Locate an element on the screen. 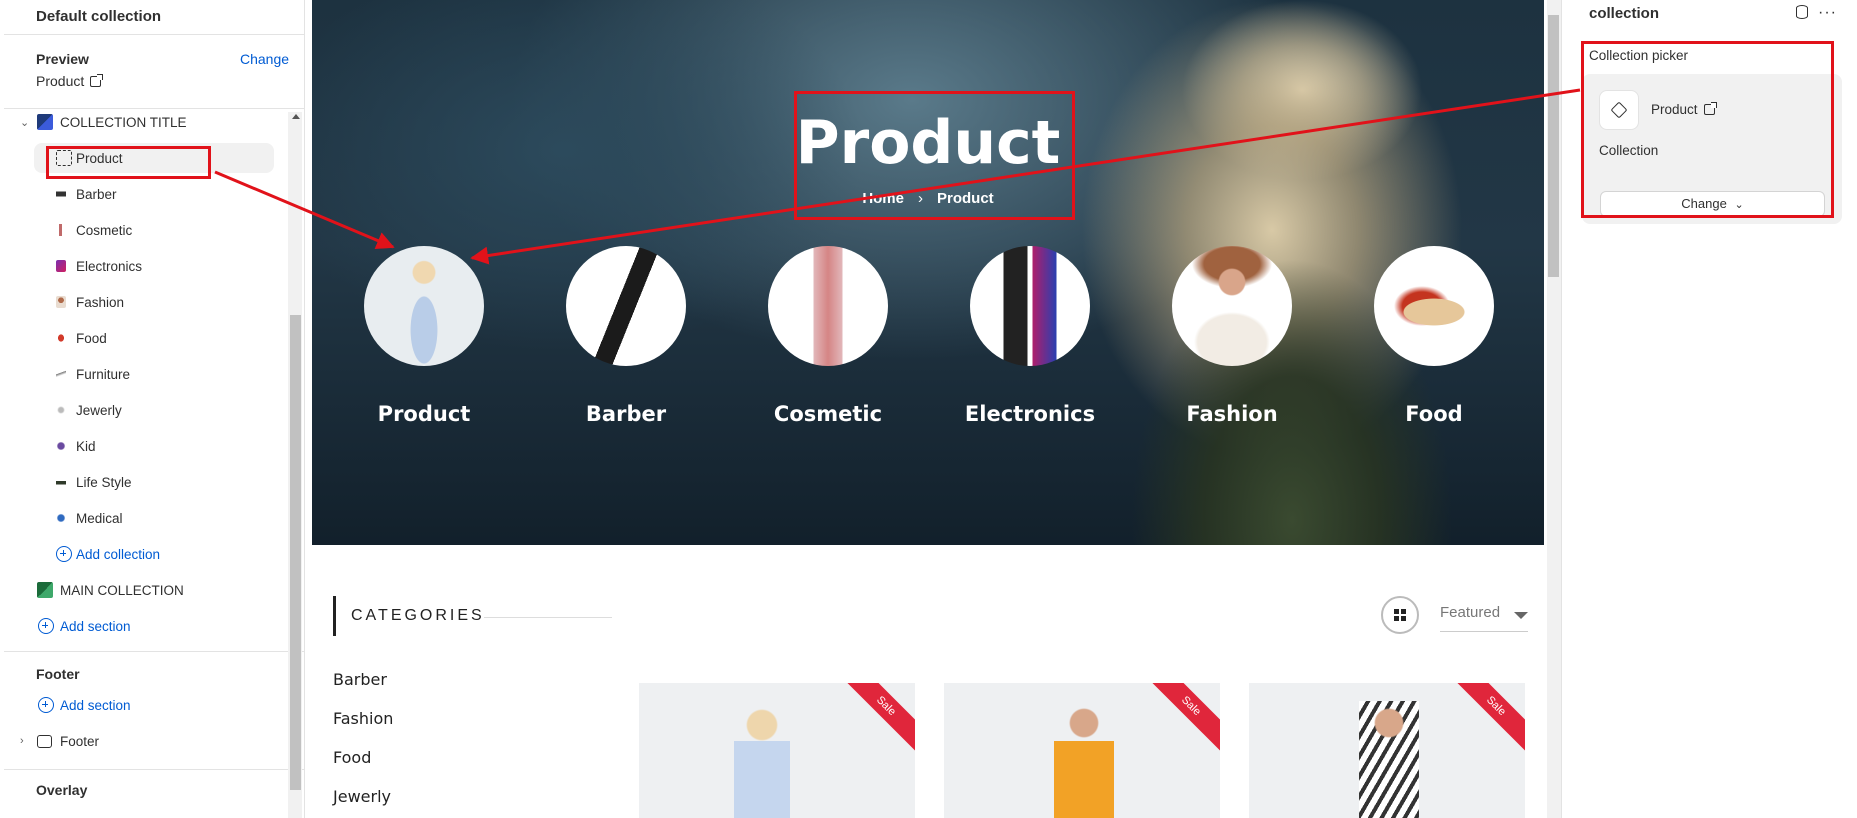 The height and width of the screenshot is (818, 1857). tree-item-kid: Kid is located at coordinates (142, 446).